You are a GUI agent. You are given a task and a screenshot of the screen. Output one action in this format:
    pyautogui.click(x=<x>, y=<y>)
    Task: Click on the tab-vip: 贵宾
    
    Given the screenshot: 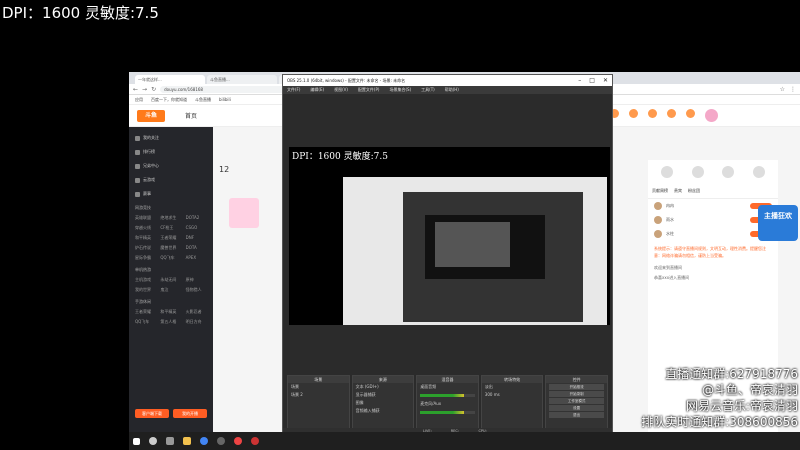 What is the action you would take?
    pyautogui.click(x=678, y=191)
    